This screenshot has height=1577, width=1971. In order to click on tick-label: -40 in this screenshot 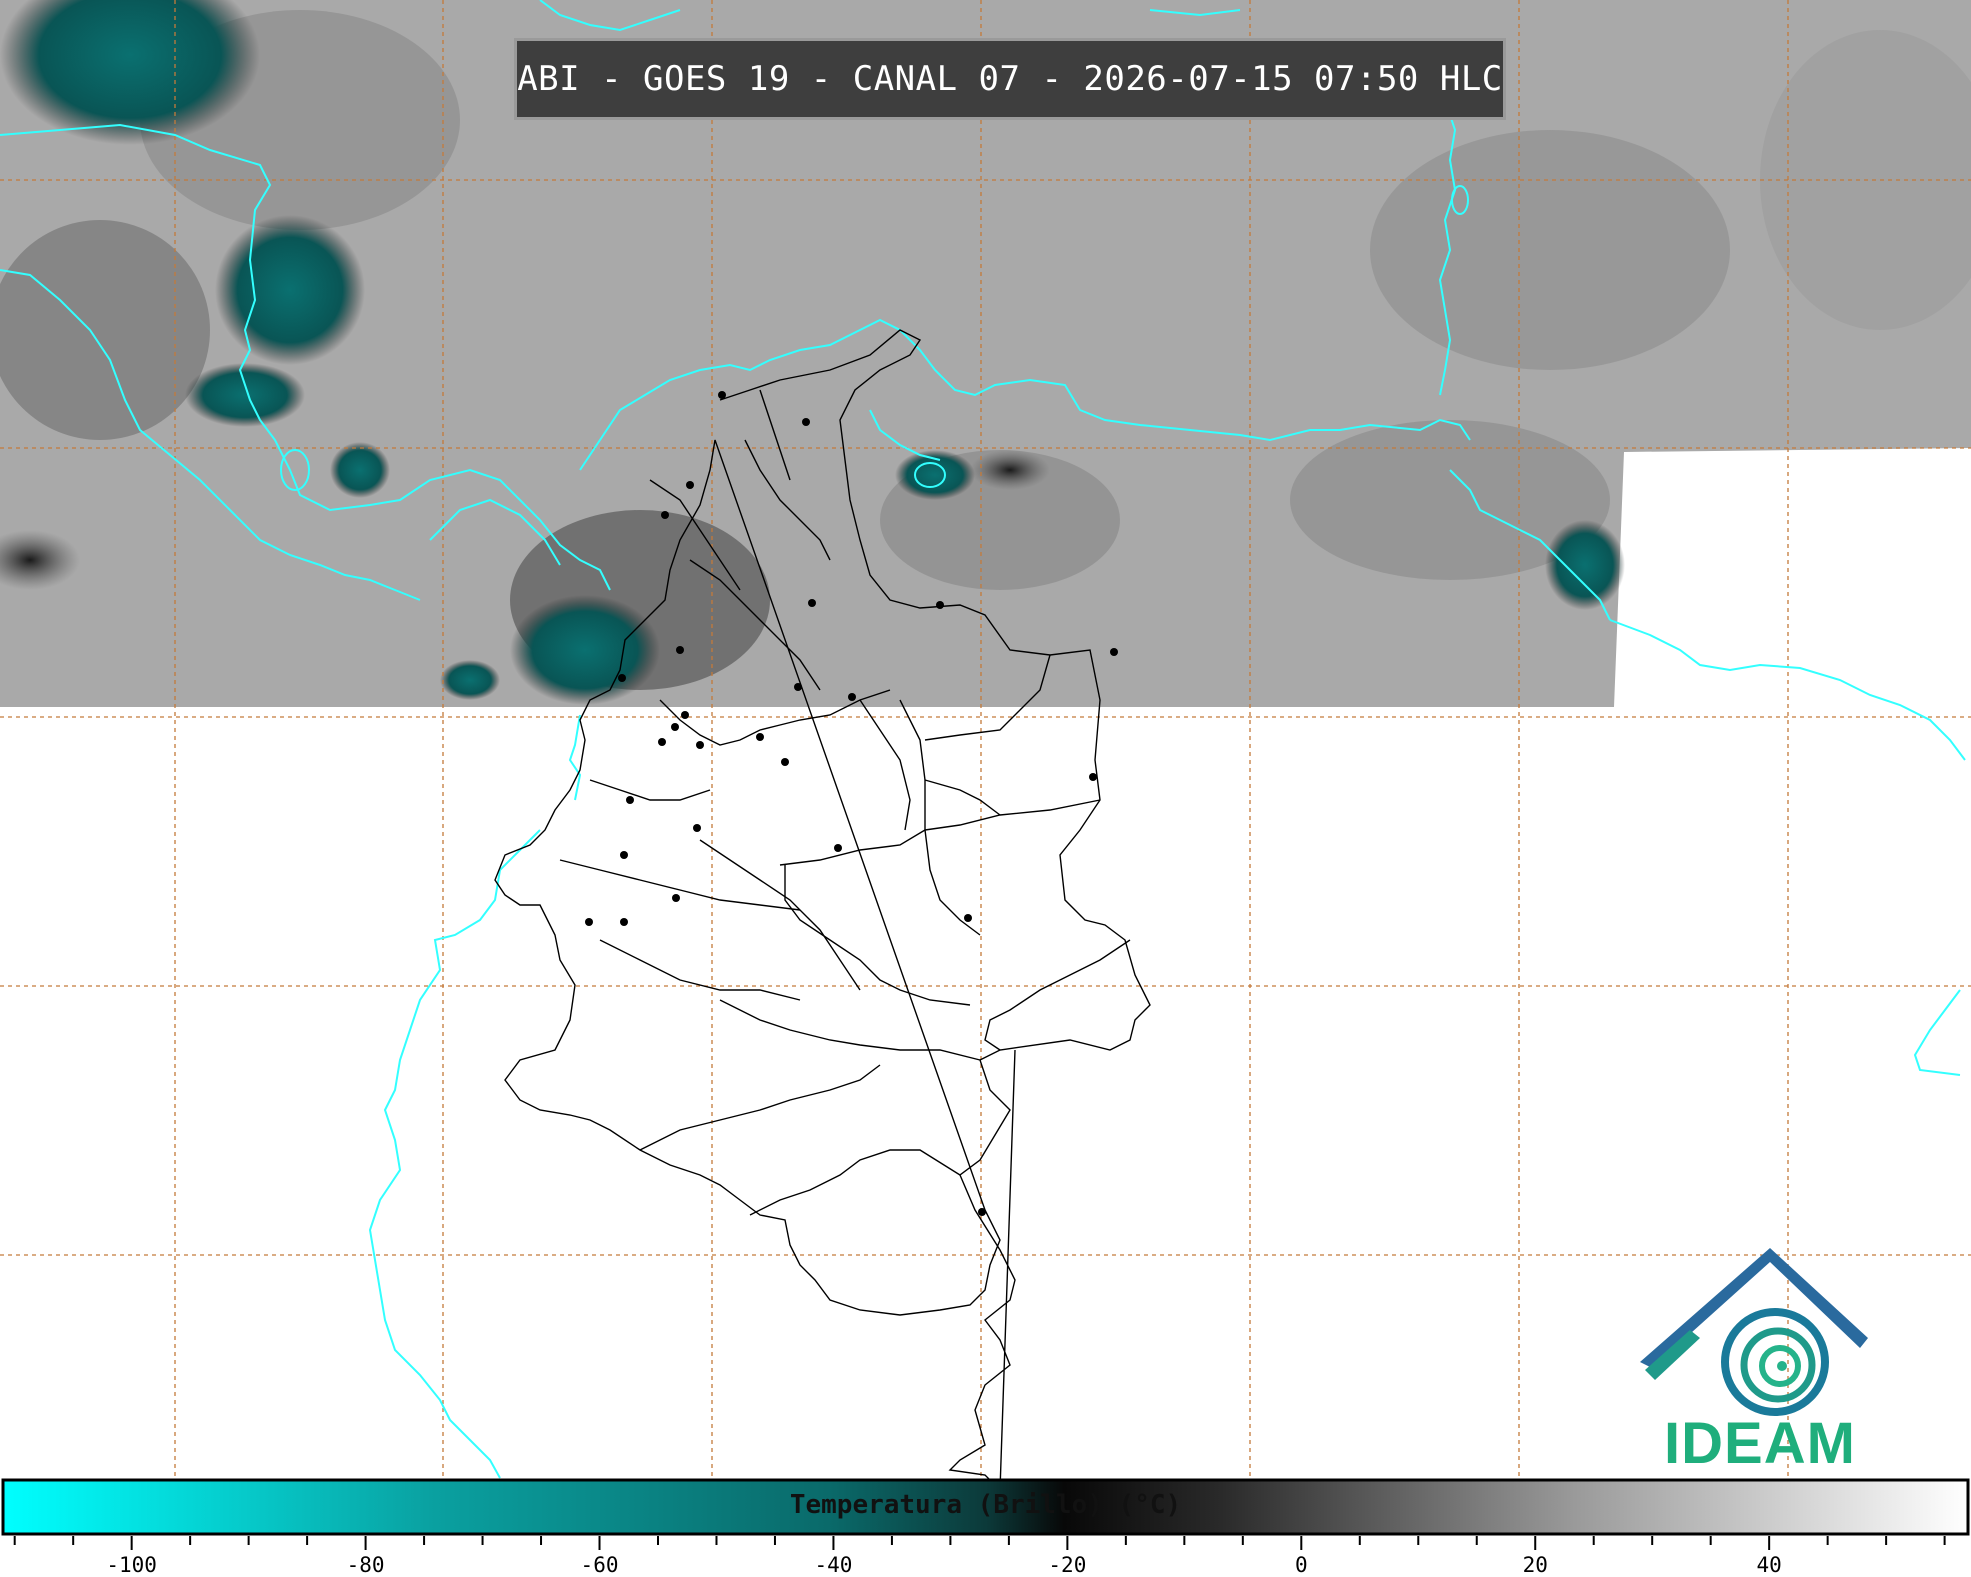, I will do `click(833, 1565)`.